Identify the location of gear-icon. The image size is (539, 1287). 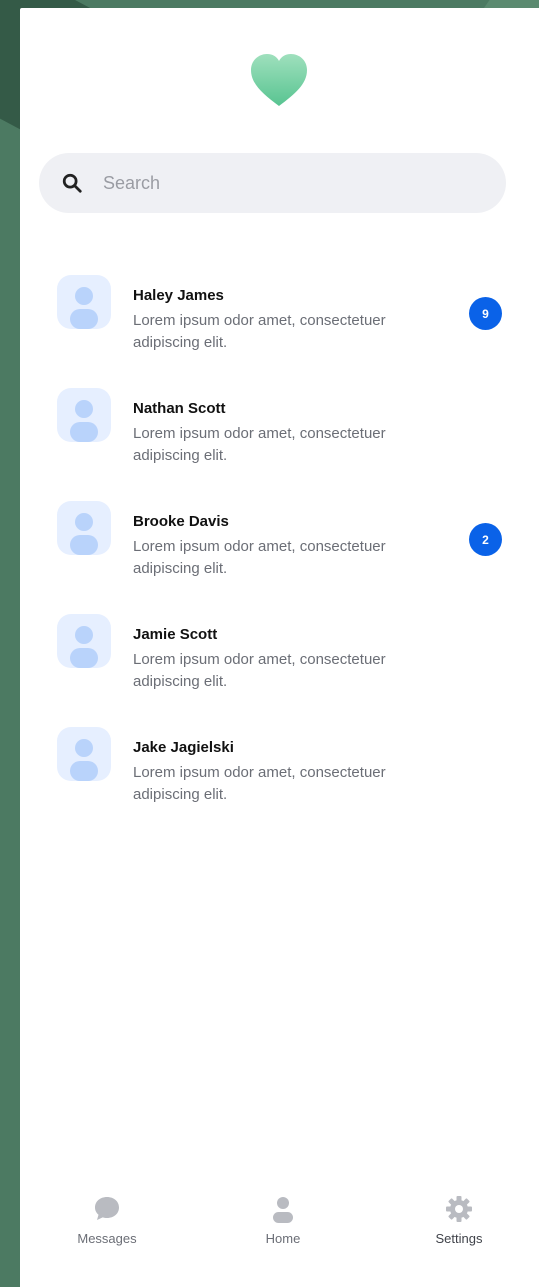
(459, 1209).